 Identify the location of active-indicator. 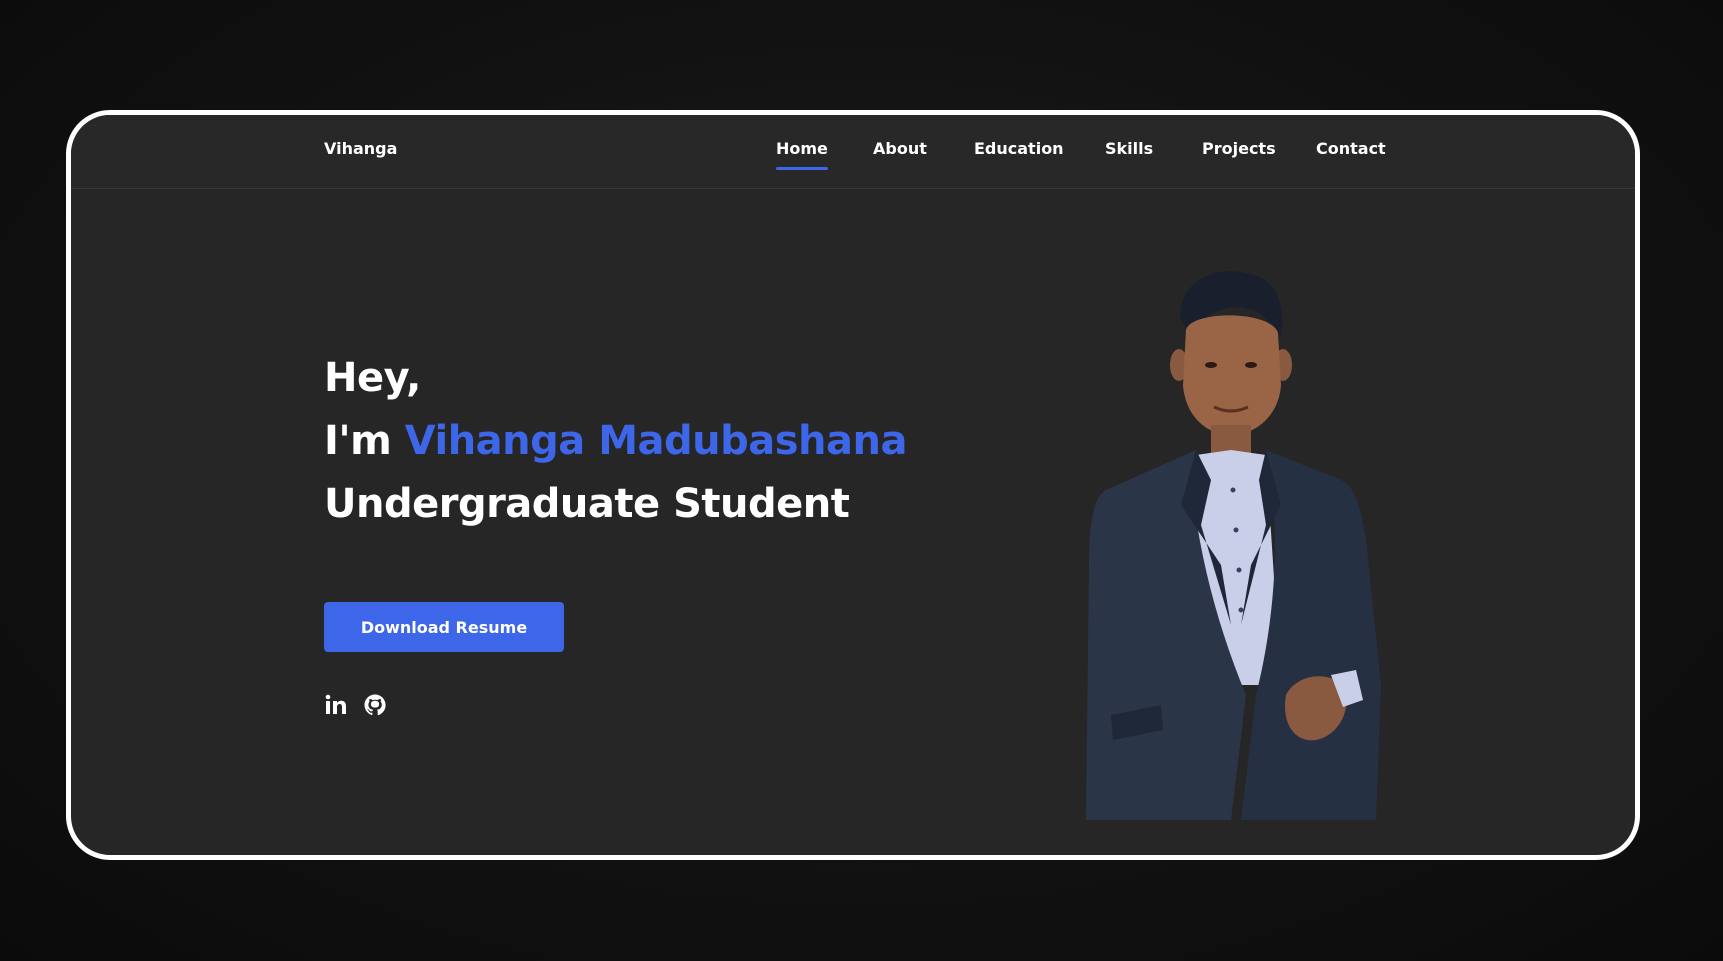
(802, 168).